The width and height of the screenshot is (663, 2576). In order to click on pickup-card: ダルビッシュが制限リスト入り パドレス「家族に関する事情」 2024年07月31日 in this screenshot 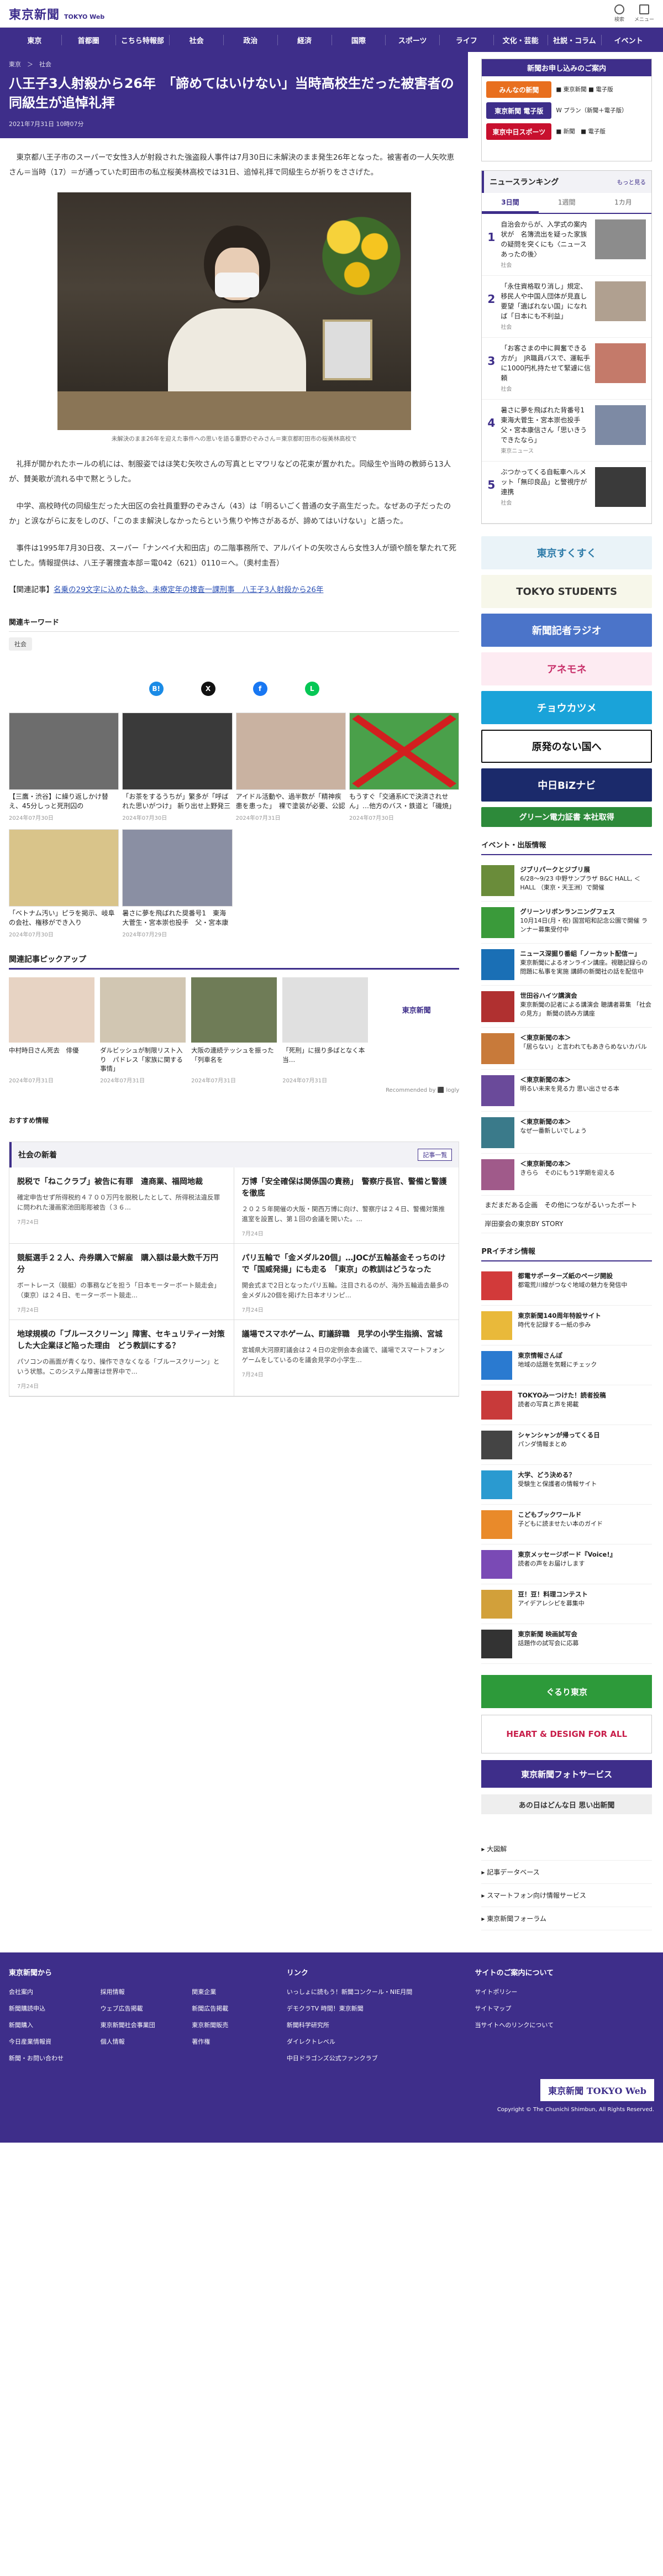, I will do `click(143, 1030)`.